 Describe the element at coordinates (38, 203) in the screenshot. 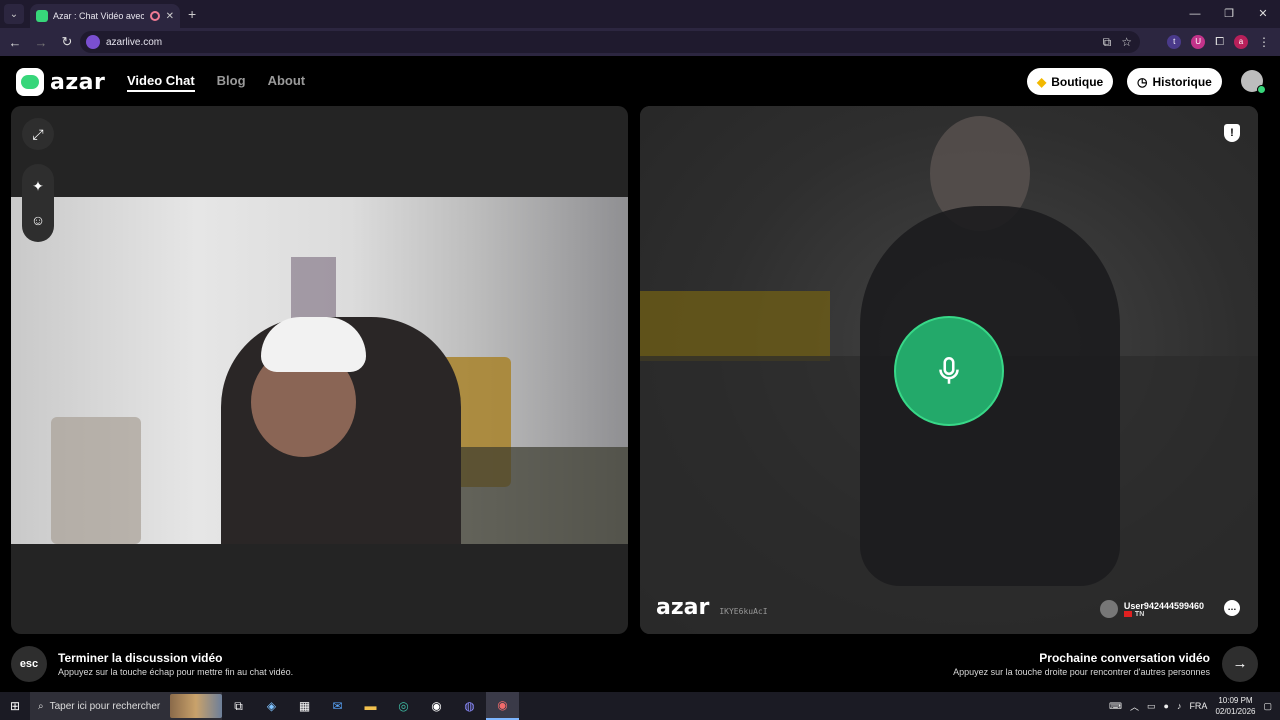

I see `effects-toolbar: ✦ ☺` at that location.